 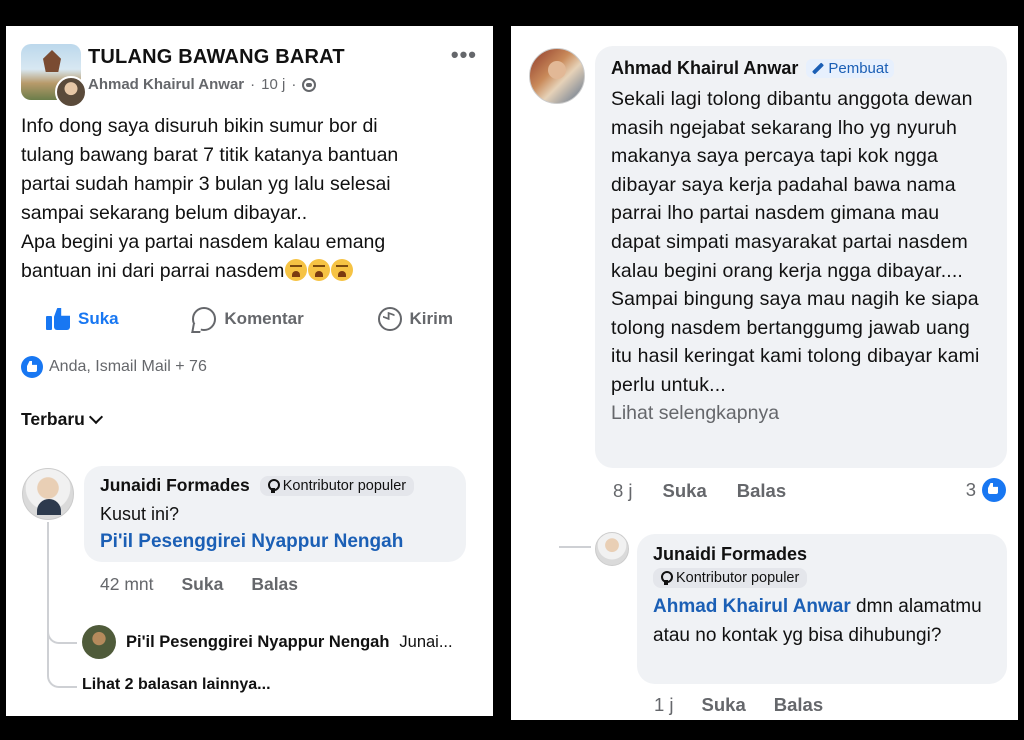 I want to click on tower-image, so click(x=52, y=61).